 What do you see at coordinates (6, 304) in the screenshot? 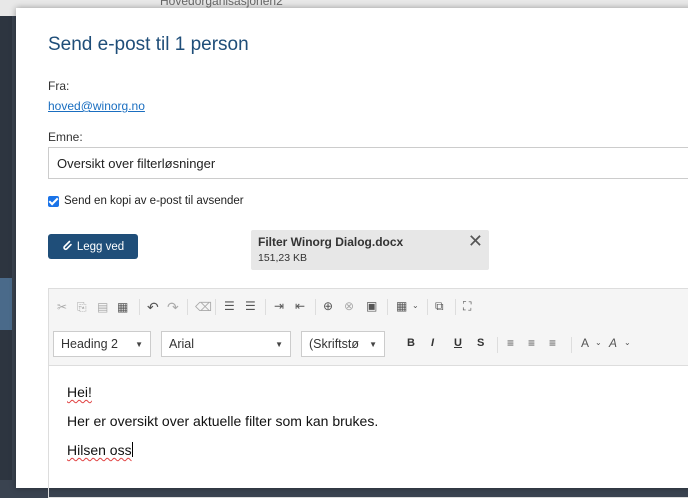
I see `background-sidebar-highlight` at bounding box center [6, 304].